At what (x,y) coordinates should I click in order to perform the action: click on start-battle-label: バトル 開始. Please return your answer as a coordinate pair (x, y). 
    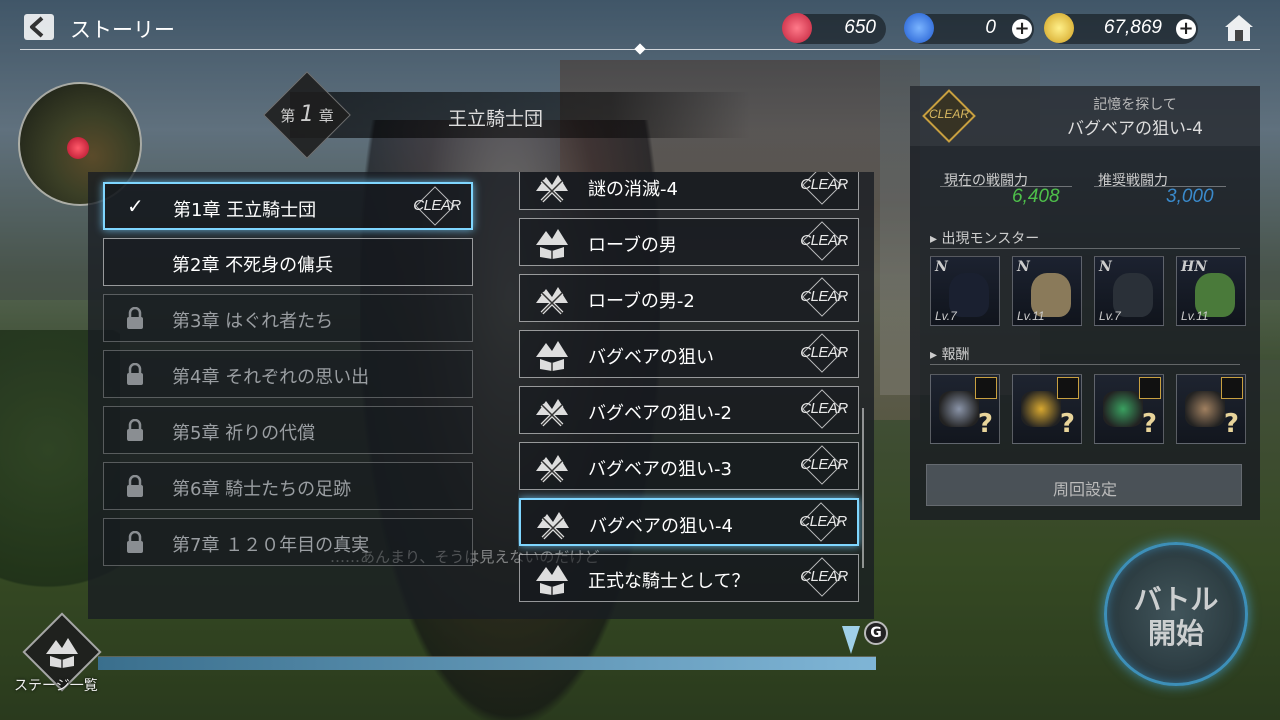
    Looking at the image, I should click on (1176, 616).